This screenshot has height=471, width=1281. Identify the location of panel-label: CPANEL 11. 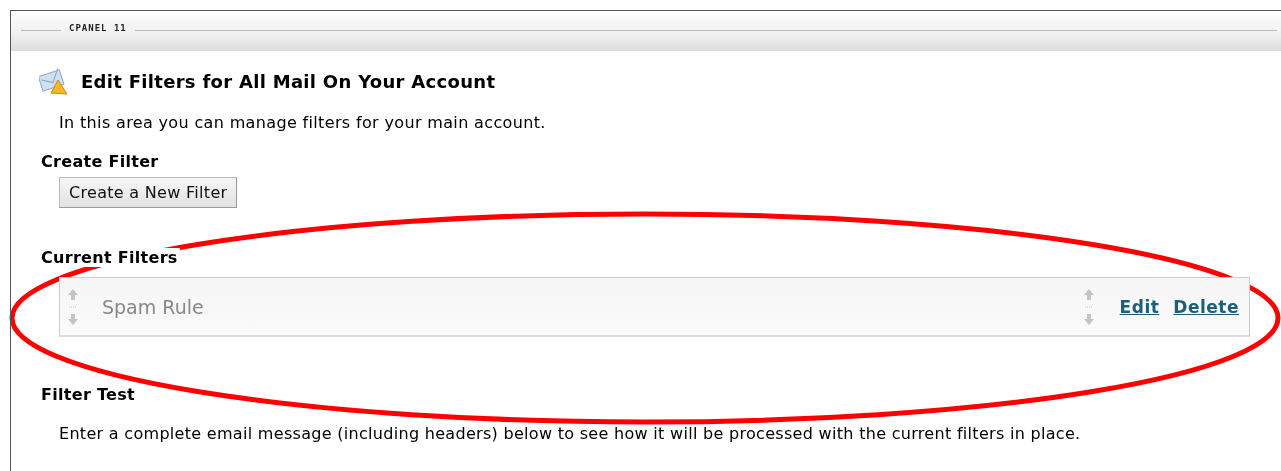
(98, 28).